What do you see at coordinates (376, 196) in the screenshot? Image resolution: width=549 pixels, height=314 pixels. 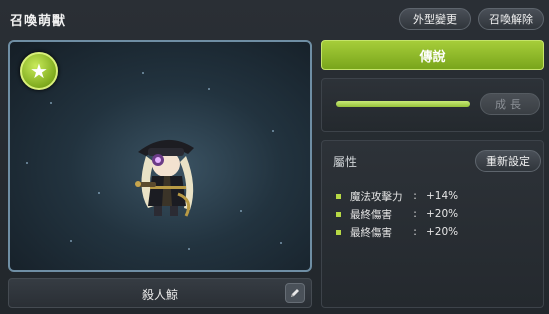 I see `attribute-name: 魔法攻擊力` at bounding box center [376, 196].